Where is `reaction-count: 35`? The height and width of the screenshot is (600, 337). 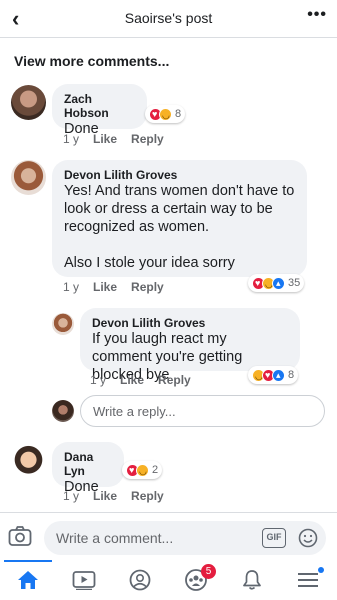 reaction-count: 35 is located at coordinates (294, 283).